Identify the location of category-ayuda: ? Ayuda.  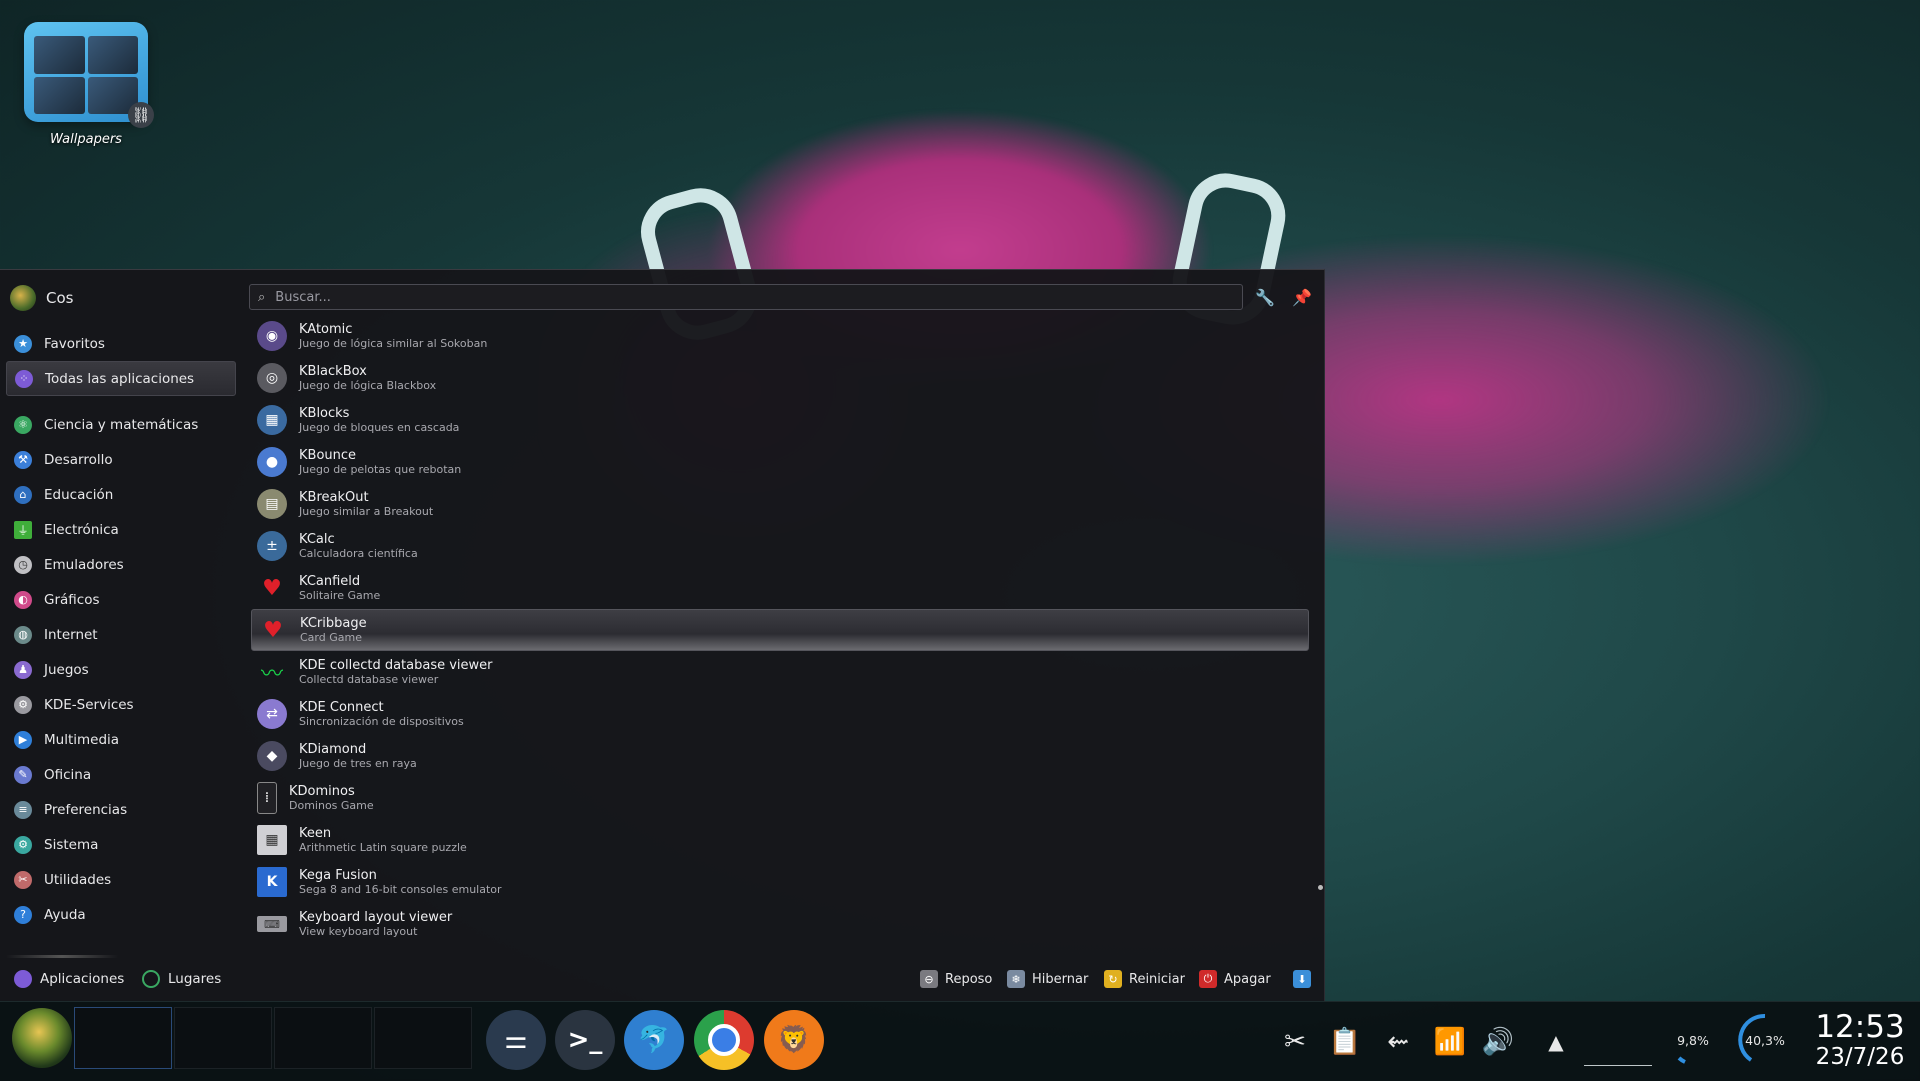
(121, 914).